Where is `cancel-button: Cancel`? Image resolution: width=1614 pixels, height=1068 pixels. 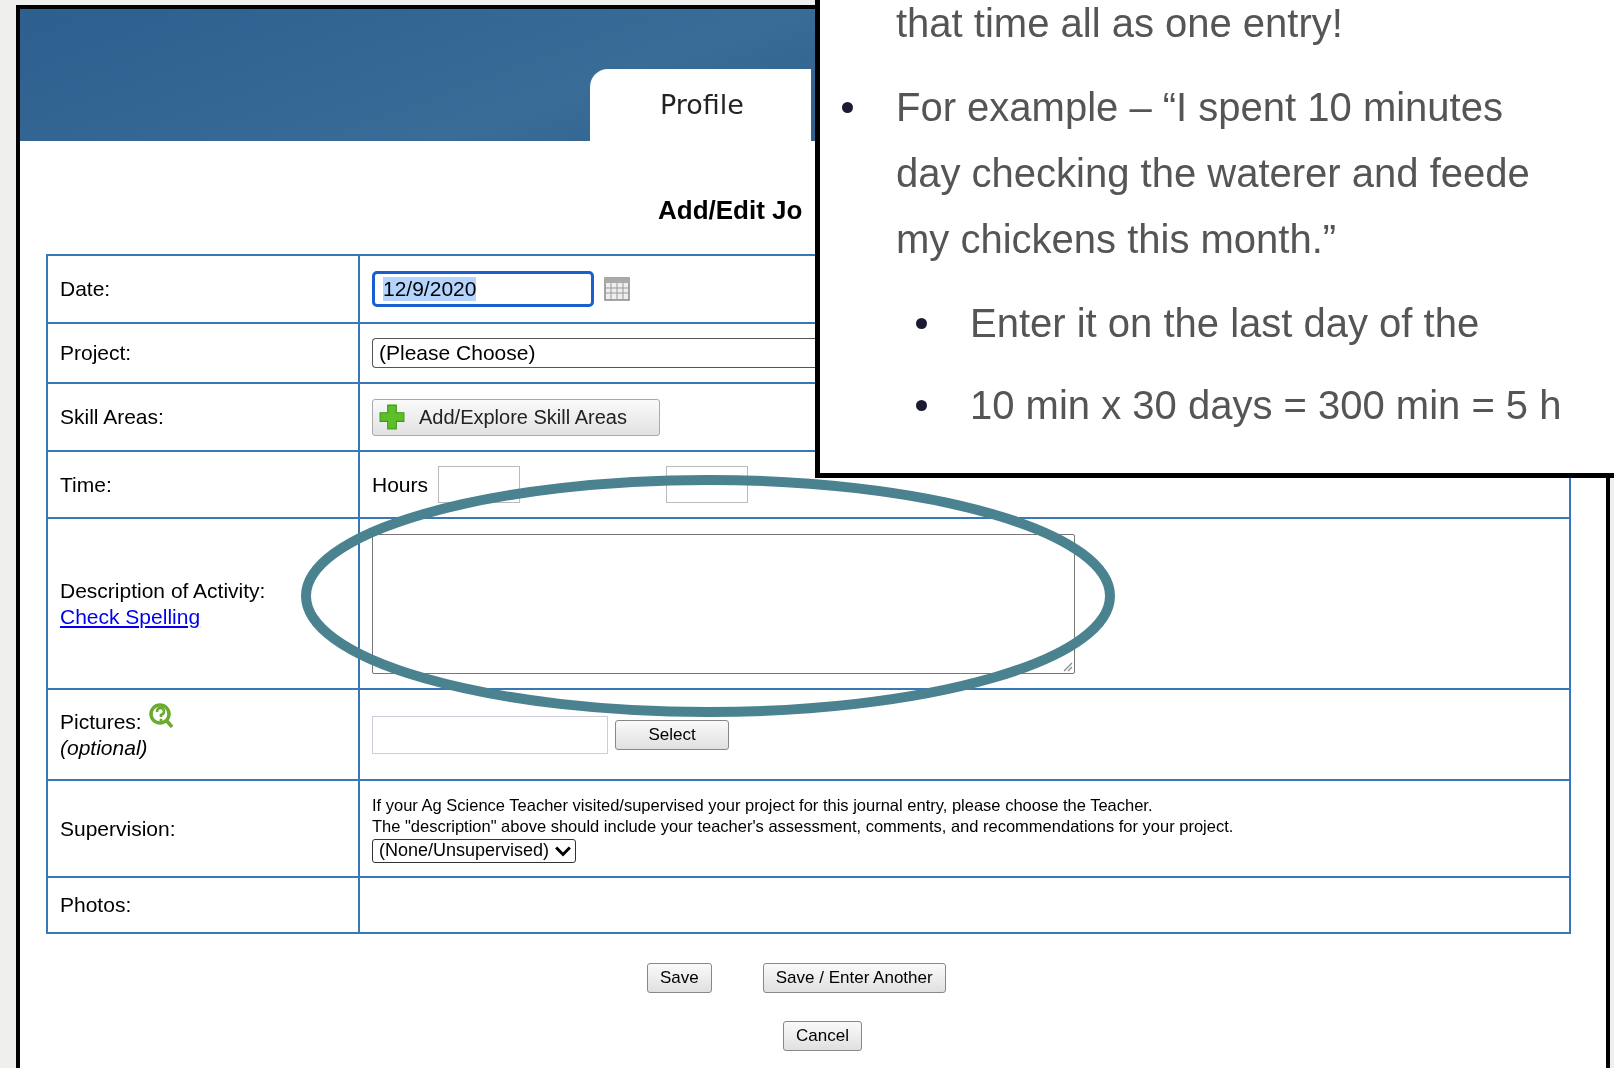
cancel-button: Cancel is located at coordinates (822, 1036).